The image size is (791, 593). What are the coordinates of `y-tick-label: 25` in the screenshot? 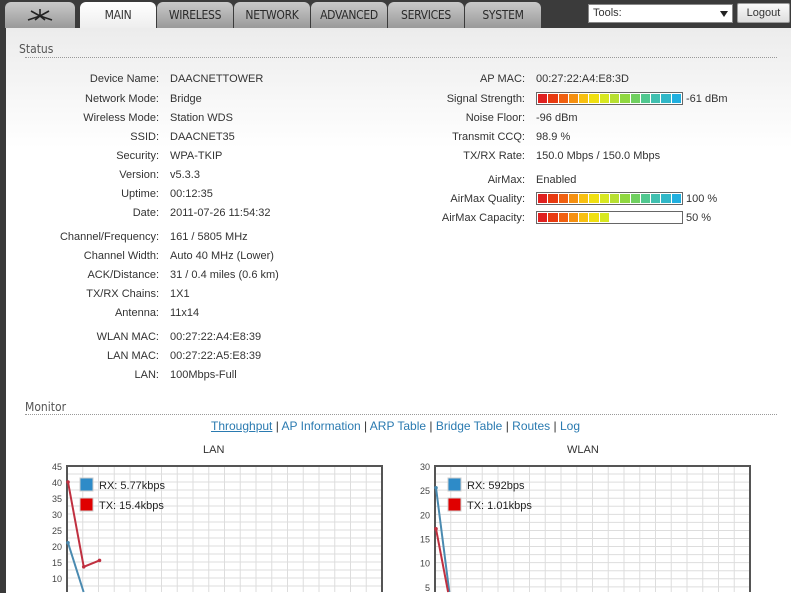 It's located at (425, 491).